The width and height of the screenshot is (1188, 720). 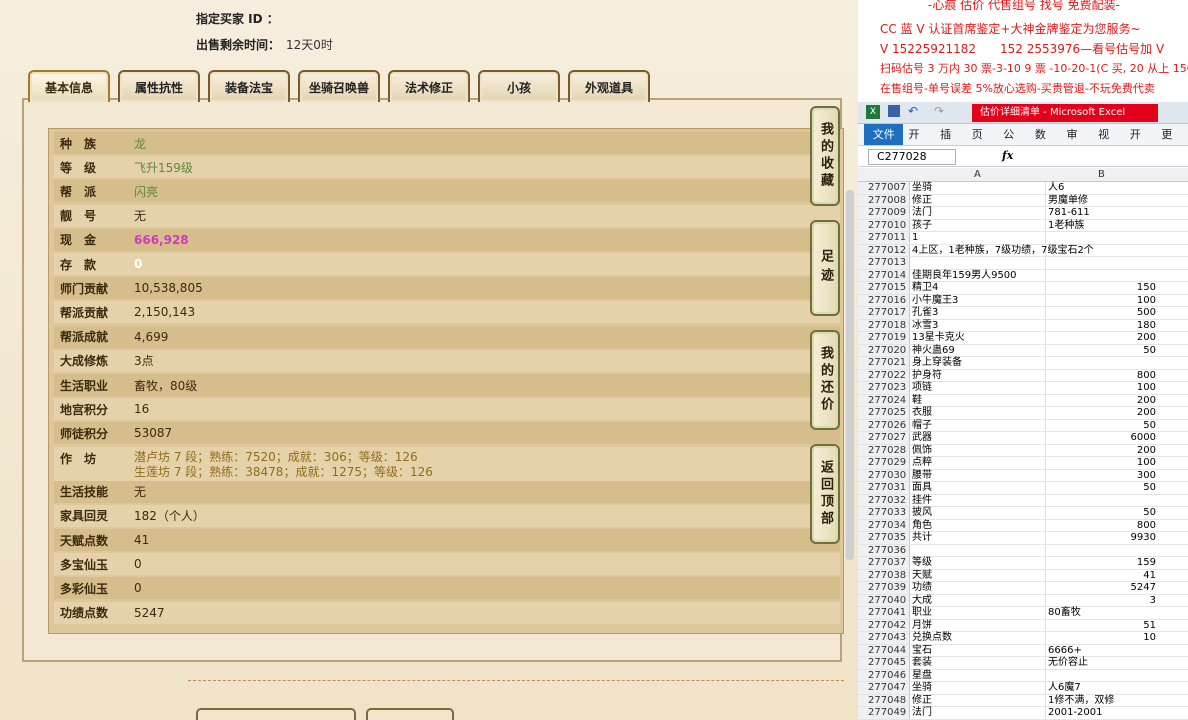 I want to click on name-box: C277028, so click(x=912, y=157).